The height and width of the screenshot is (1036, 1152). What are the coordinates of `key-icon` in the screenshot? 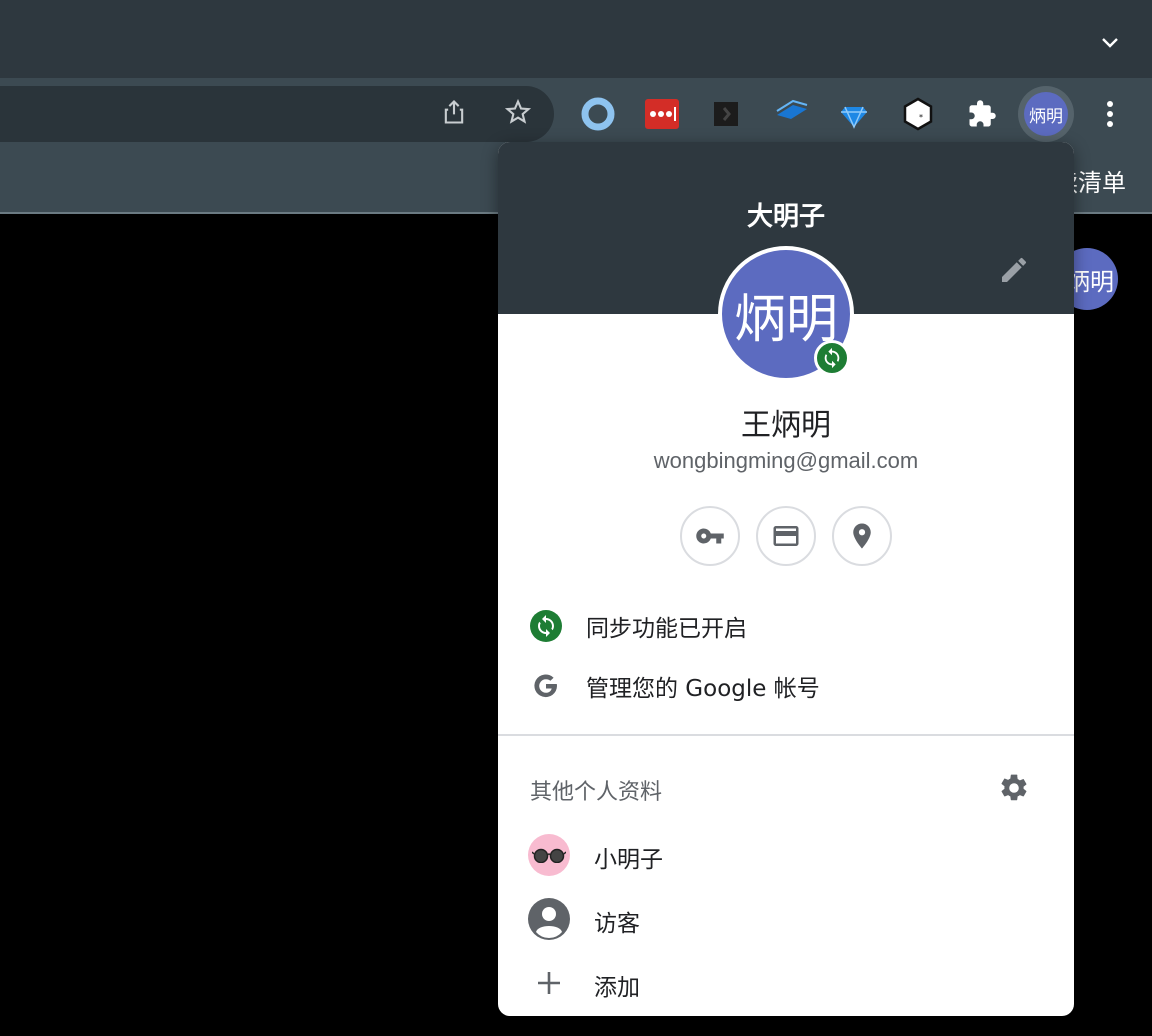 It's located at (710, 536).